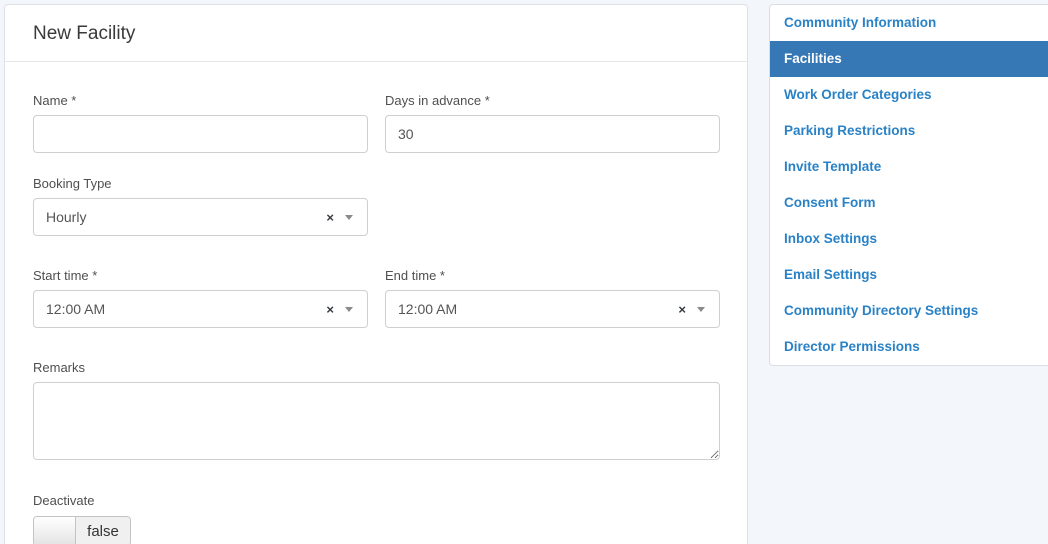 The height and width of the screenshot is (544, 1048). What do you see at coordinates (909, 95) in the screenshot?
I see `sidebar-item-work-order-categories: Work Order Categories` at bounding box center [909, 95].